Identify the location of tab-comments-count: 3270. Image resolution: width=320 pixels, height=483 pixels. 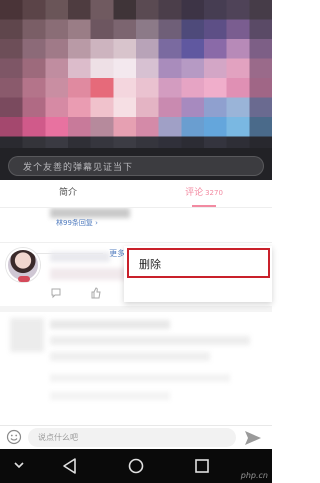
(214, 193).